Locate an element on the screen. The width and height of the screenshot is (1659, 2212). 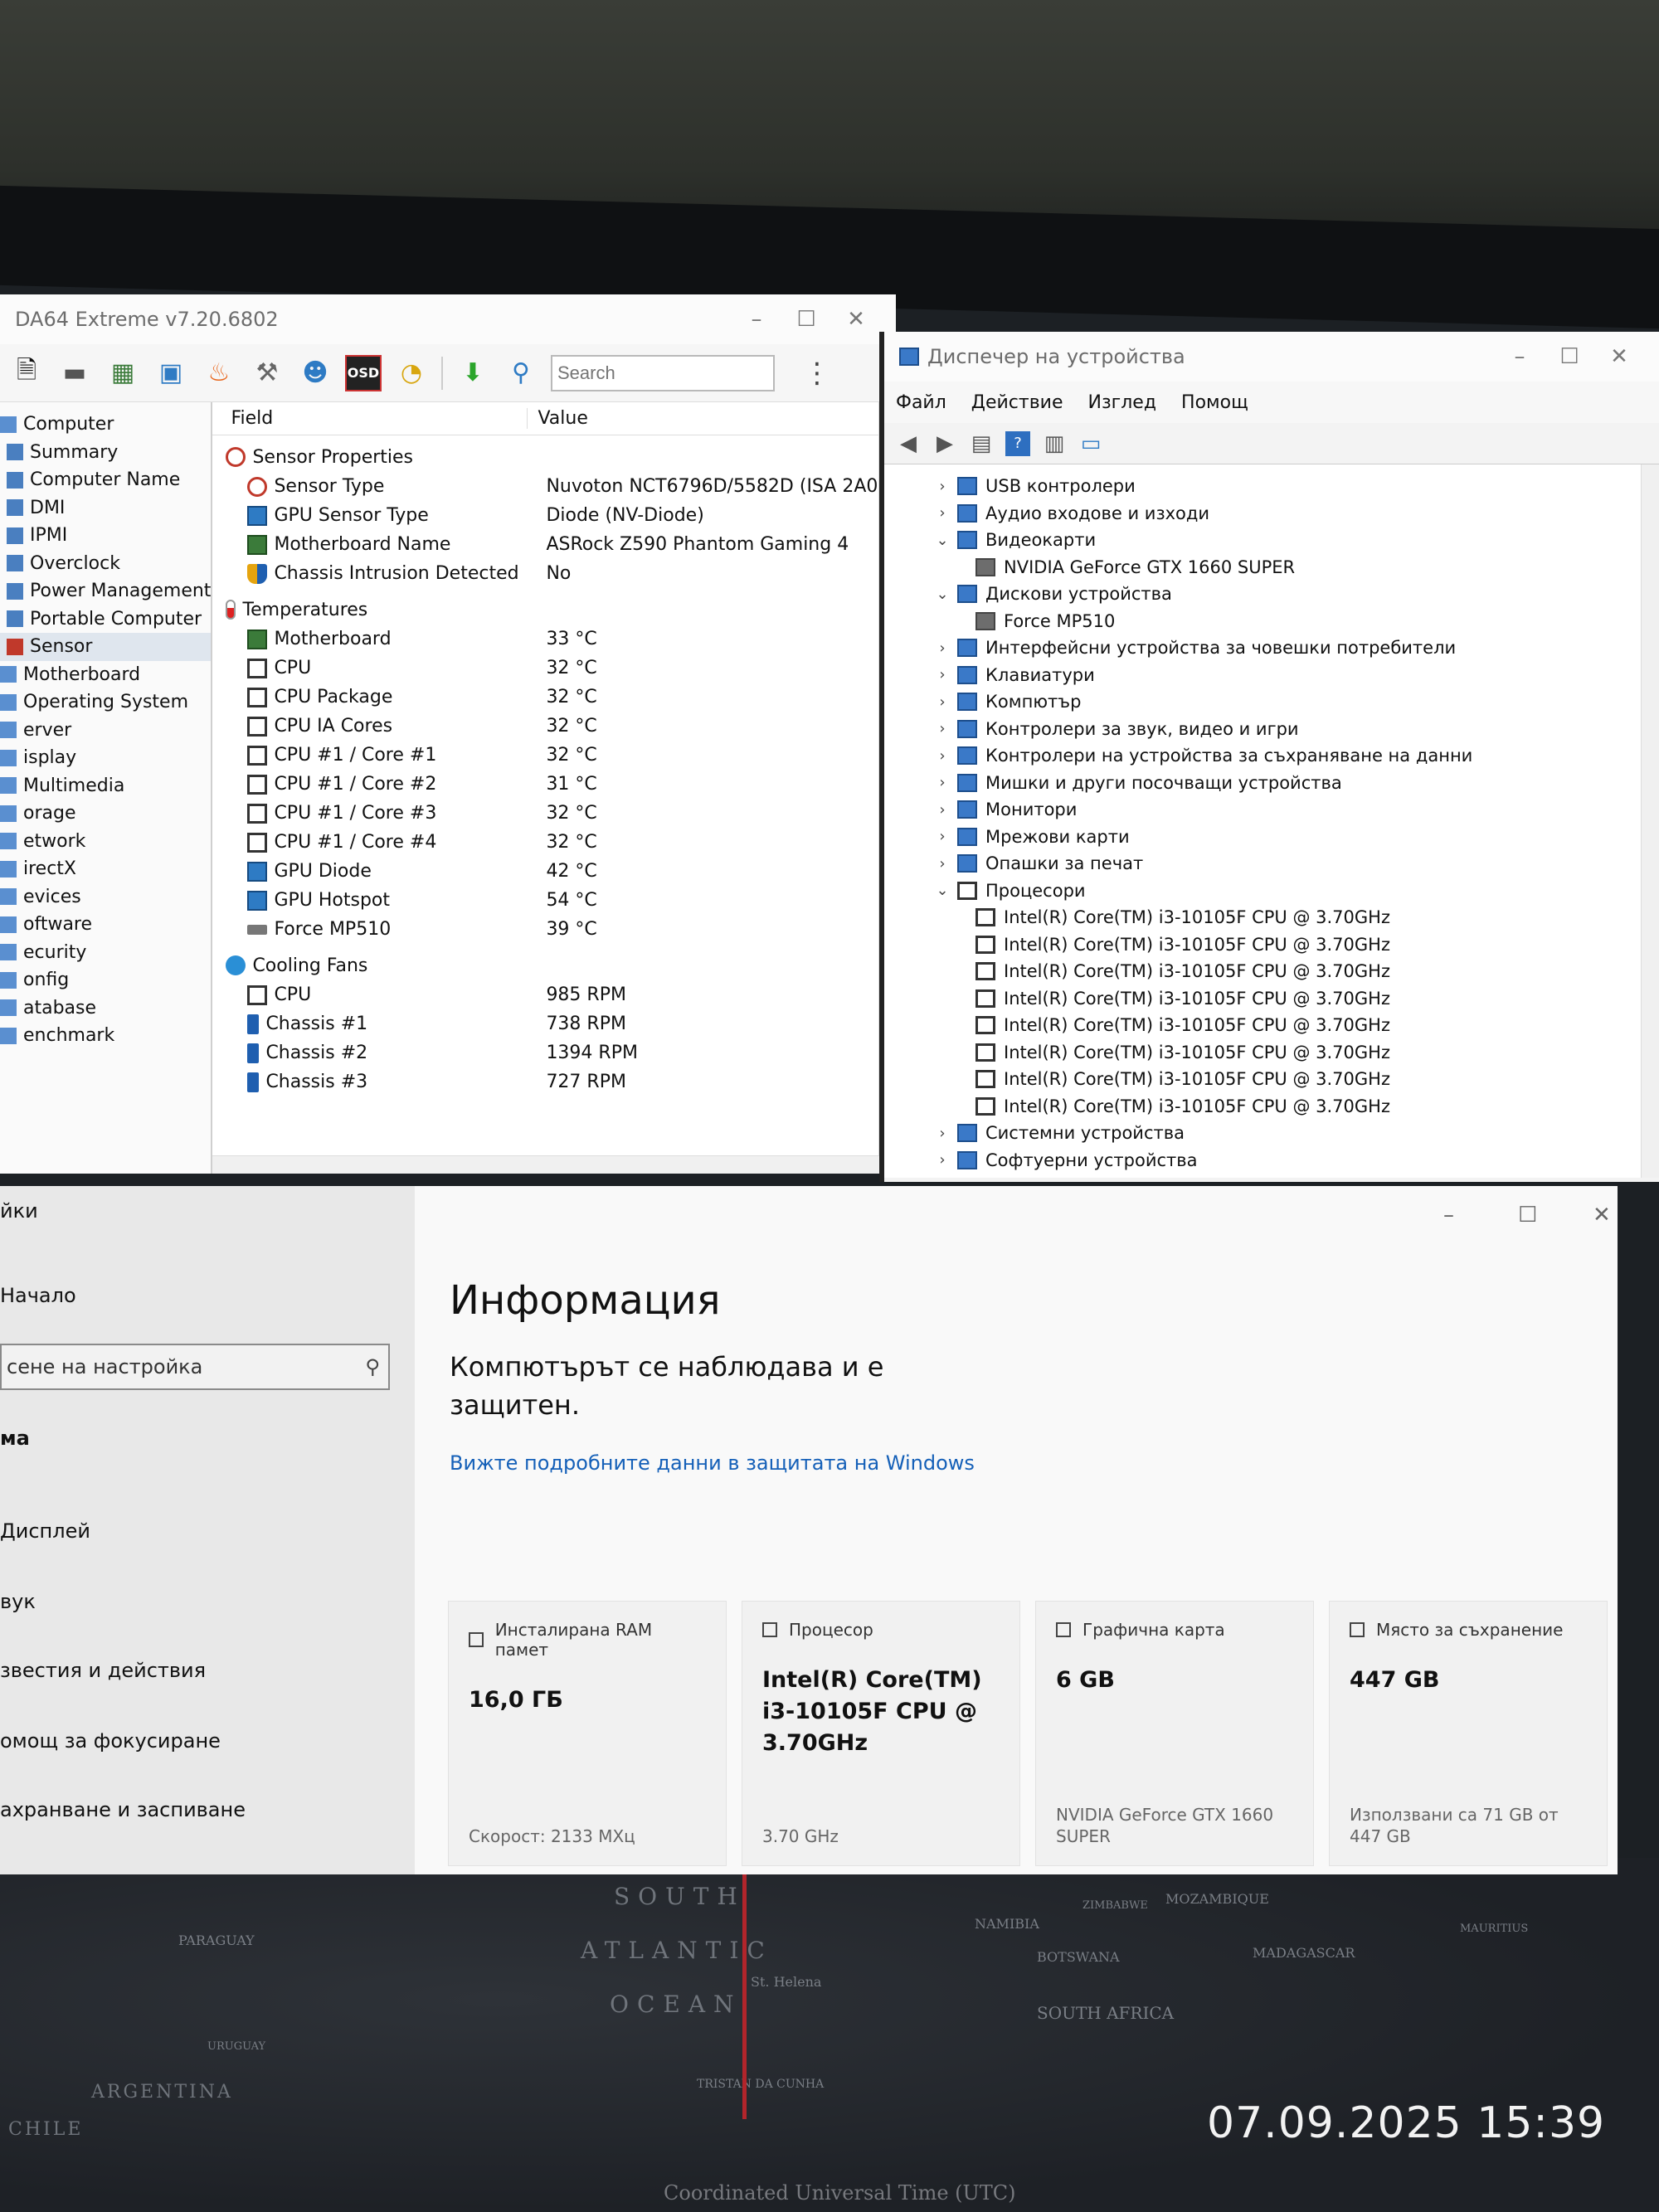
sensor-row: CPU 32 °C is located at coordinates (554, 668).